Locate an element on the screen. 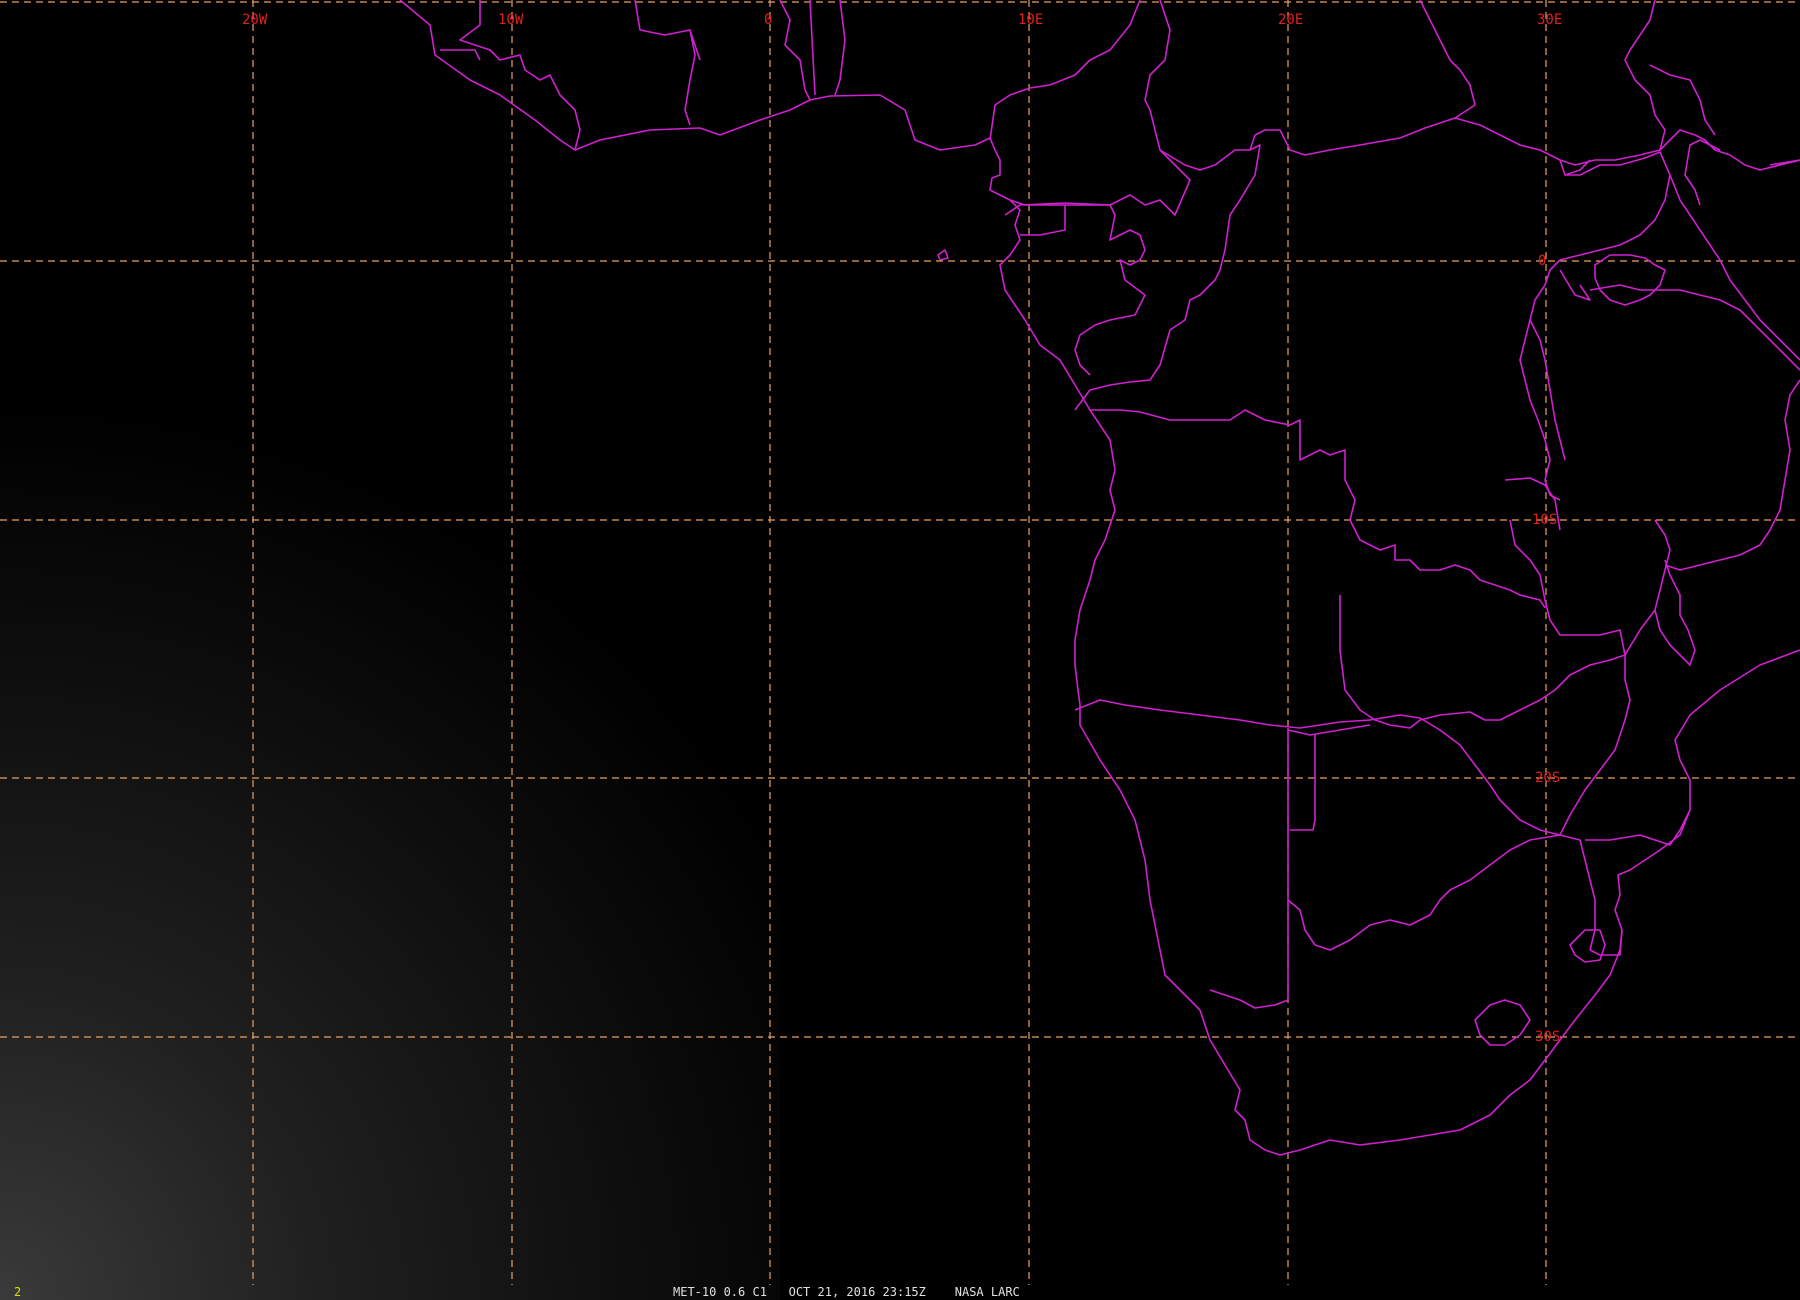 This screenshot has height=1300, width=1800. longitude-label-0: 0 is located at coordinates (768, 20).